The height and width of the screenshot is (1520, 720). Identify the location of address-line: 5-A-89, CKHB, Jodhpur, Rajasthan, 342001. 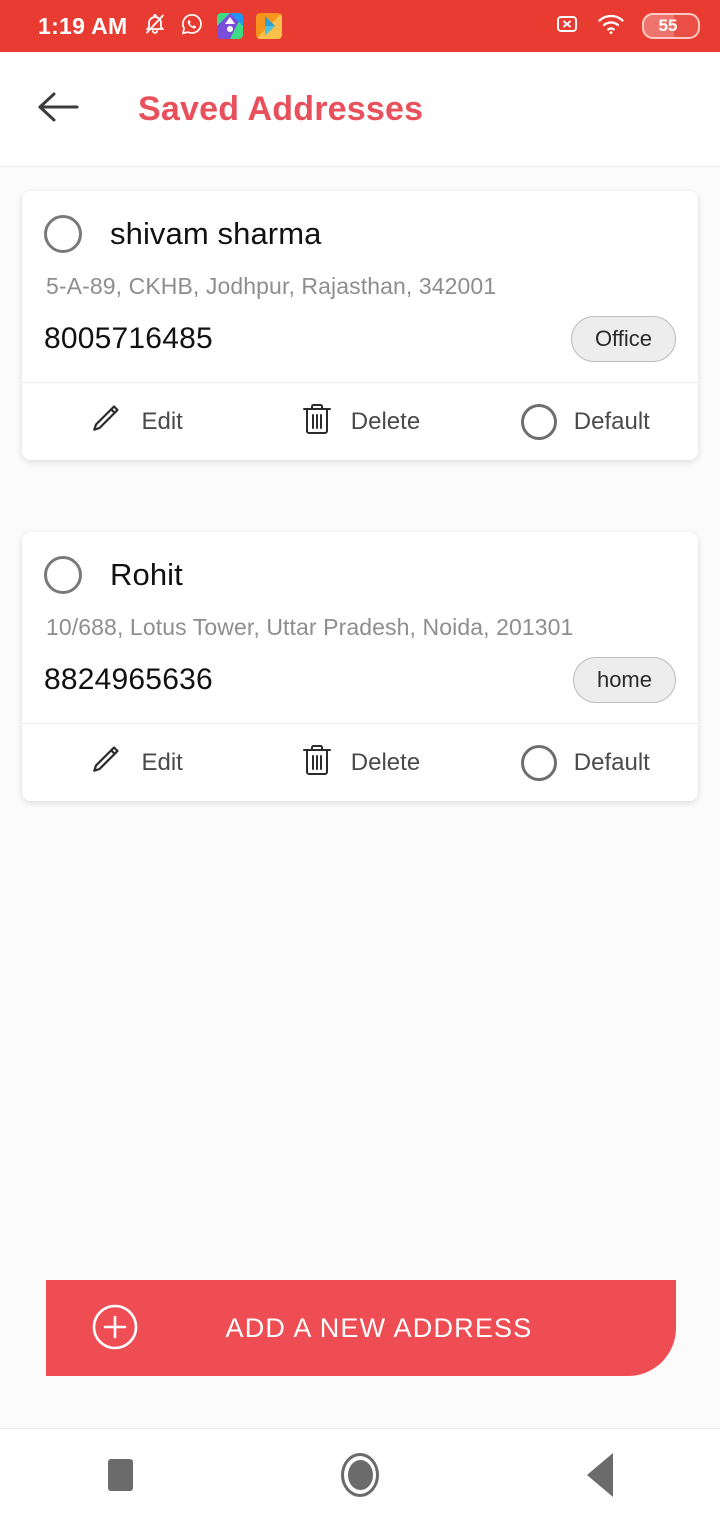
(271, 286).